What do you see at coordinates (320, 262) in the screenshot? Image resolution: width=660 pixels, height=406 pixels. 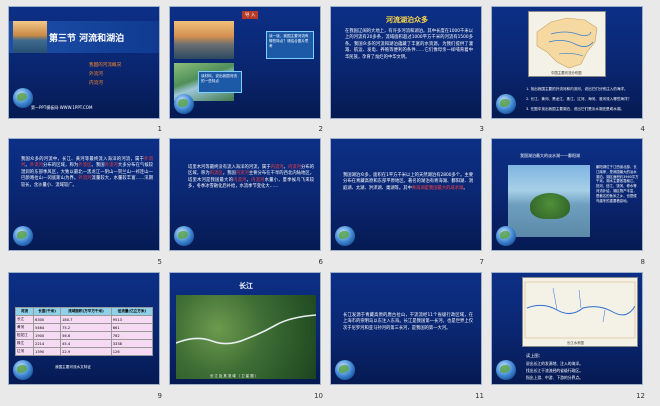 I see `slide-number: 6` at bounding box center [320, 262].